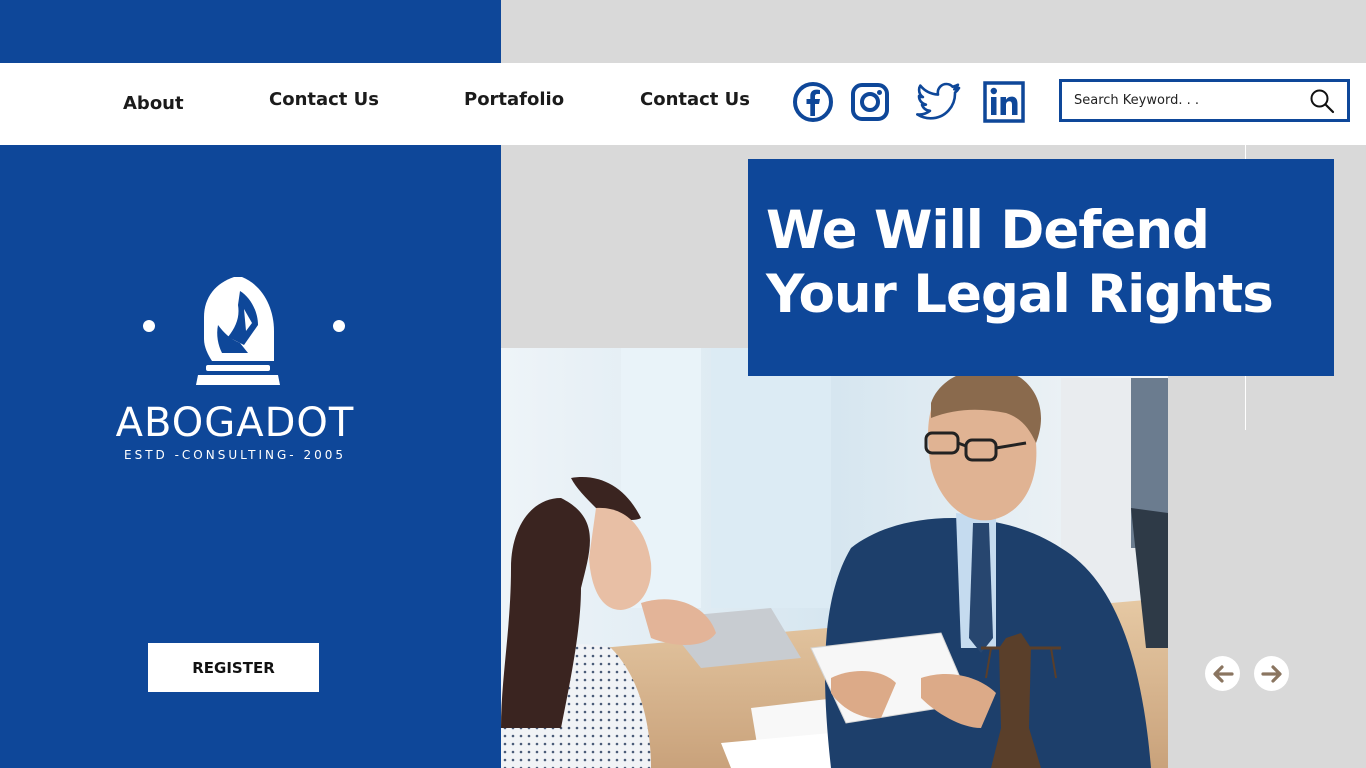  Describe the element at coordinates (1020, 262) in the screenshot. I see `hero-headline: We Will Defend Your Legal Rights` at that location.